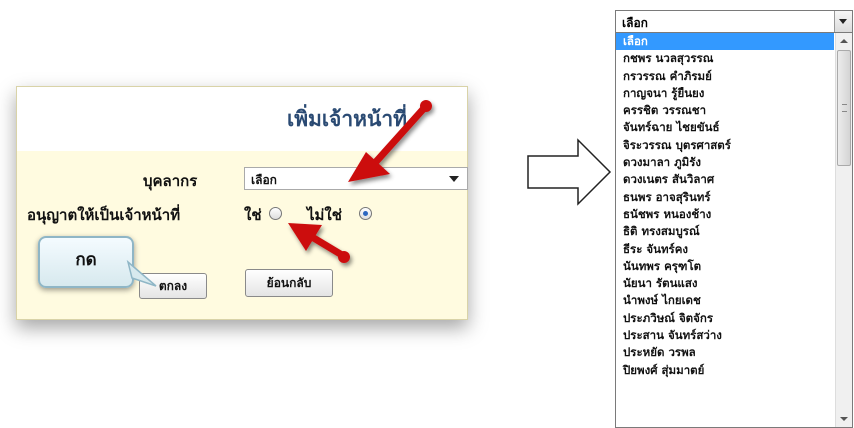 The image size is (854, 428). Describe the element at coordinates (725, 58) in the screenshot. I see `dropdown-option: กชพร นวลสุวรรณ` at that location.